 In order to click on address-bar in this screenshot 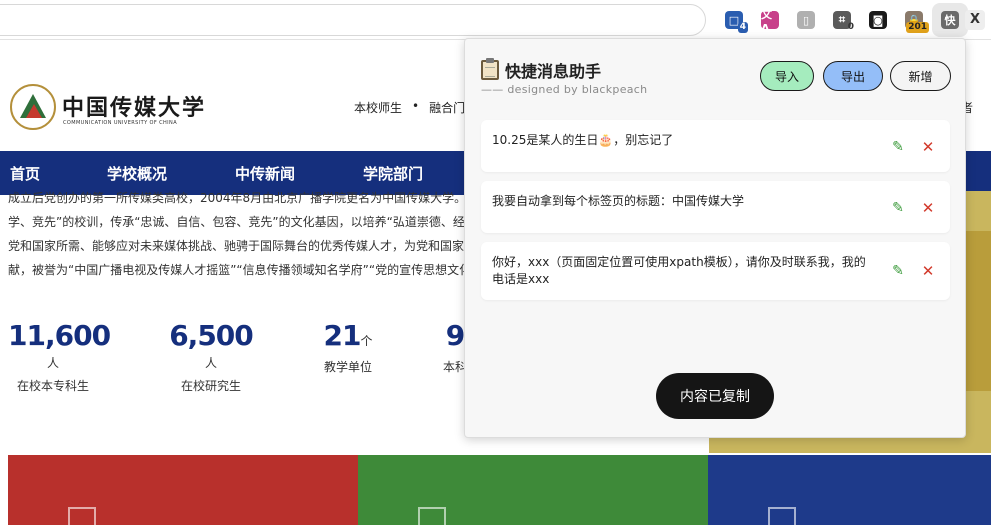, I will do `click(353, 20)`.